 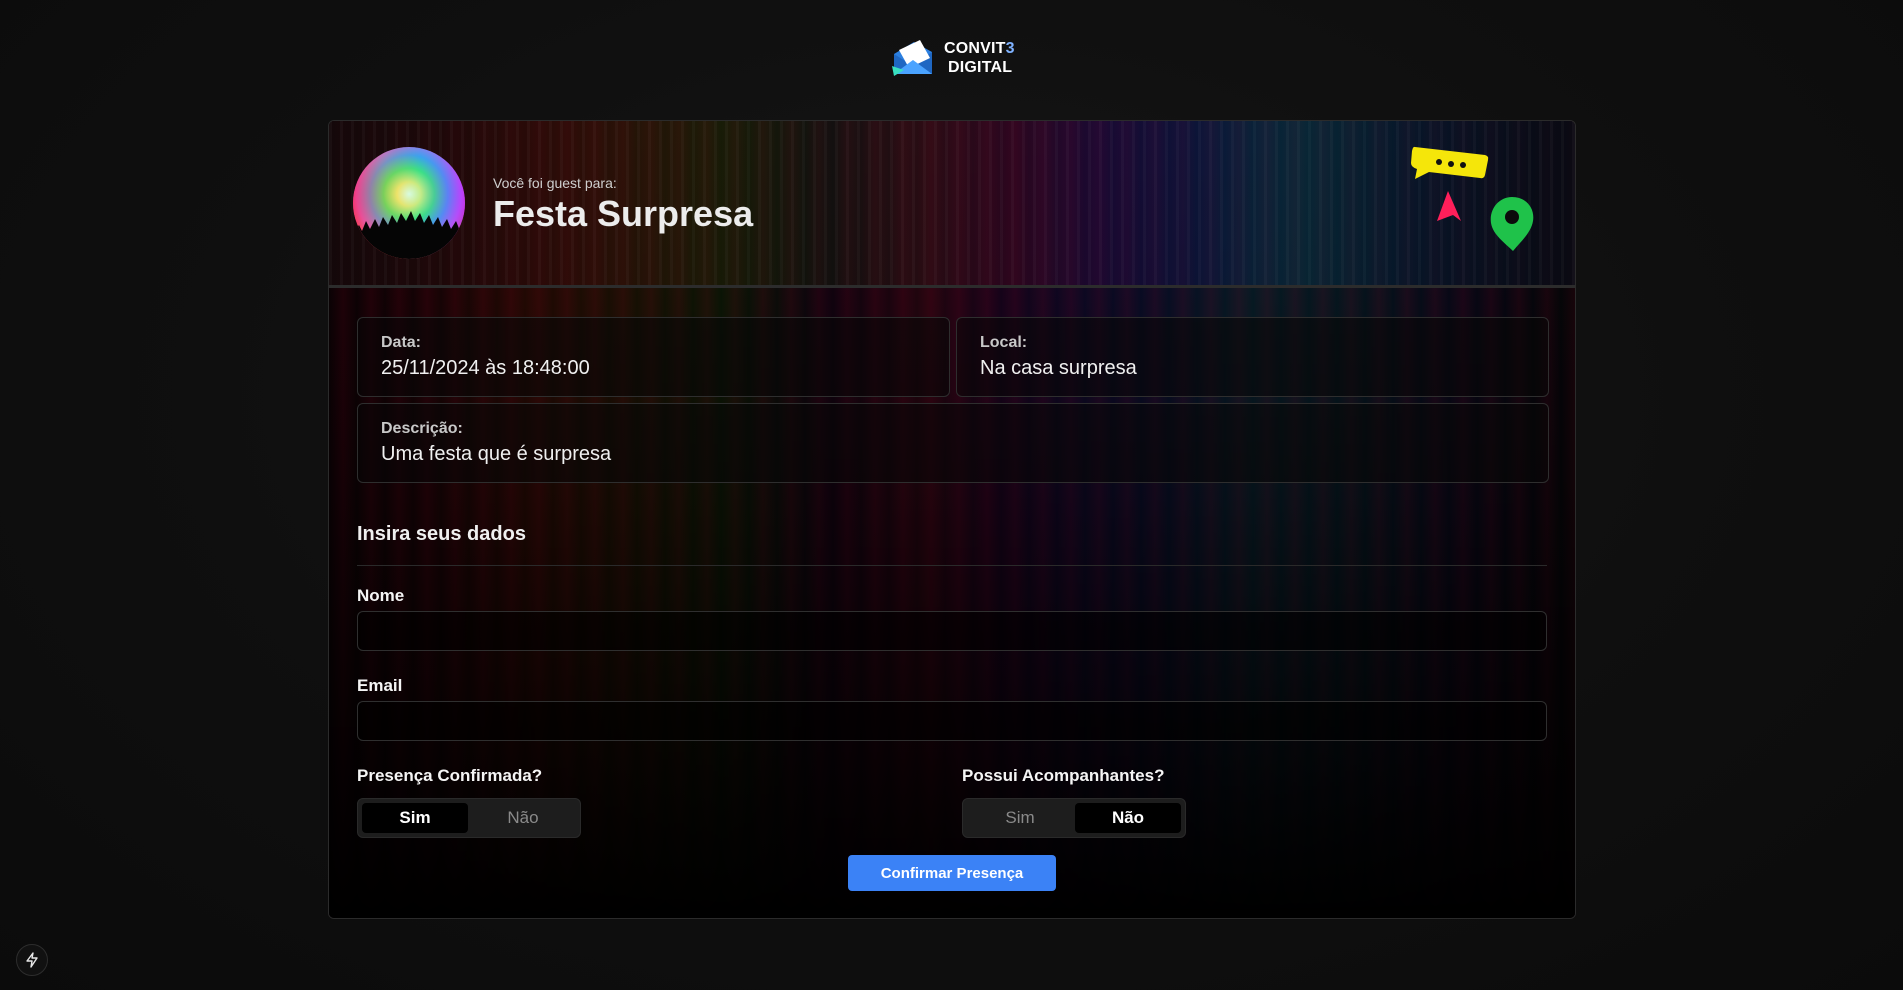 I want to click on event-avatar, so click(x=409, y=203).